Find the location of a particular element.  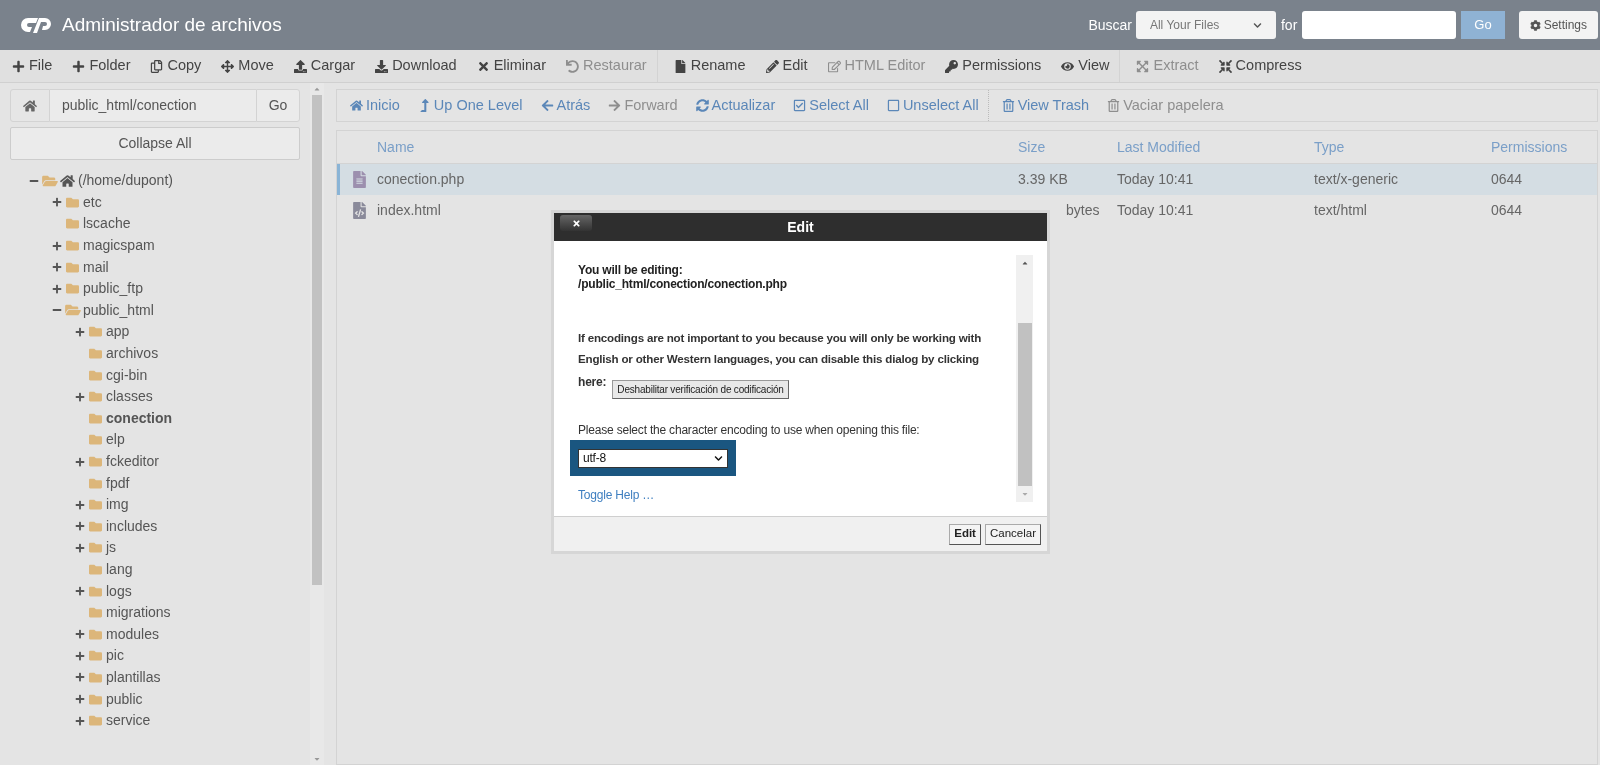

pencil-icon is located at coordinates (772, 66).